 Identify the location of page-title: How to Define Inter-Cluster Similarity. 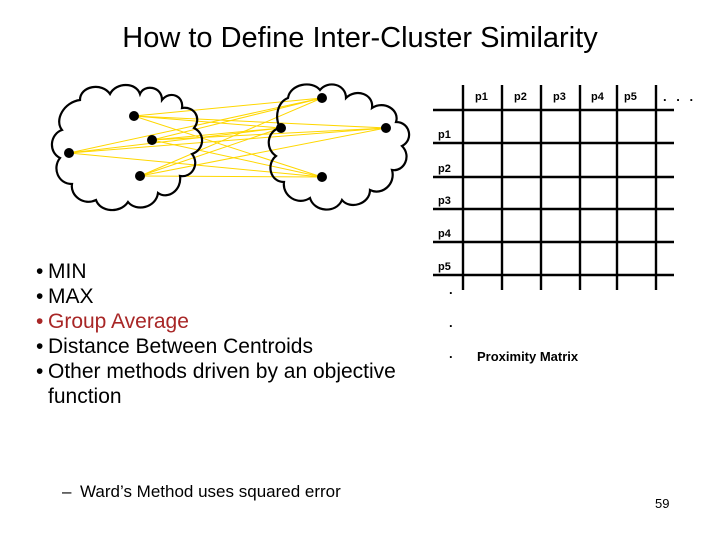
(360, 38).